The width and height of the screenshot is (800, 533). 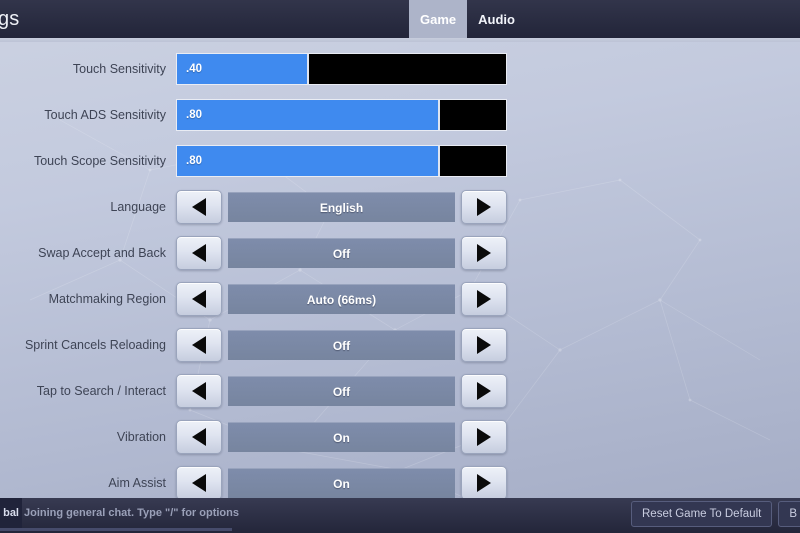 I want to click on setting-label: Touch ADS Sensitivity, so click(x=105, y=115).